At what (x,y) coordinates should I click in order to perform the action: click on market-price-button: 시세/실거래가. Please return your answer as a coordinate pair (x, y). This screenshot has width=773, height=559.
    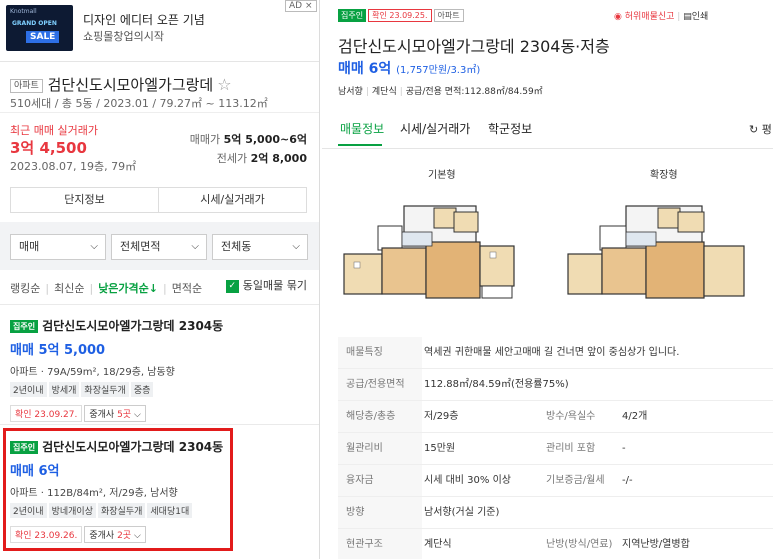
    Looking at the image, I should click on (232, 200).